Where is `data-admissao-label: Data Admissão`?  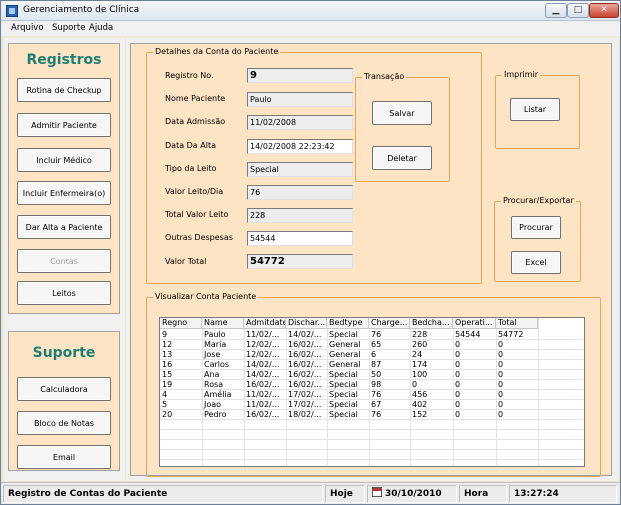
data-admissao-label: Data Admissão is located at coordinates (195, 121).